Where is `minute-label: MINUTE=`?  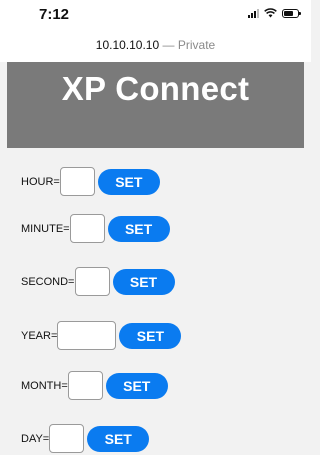
minute-label: MINUTE= is located at coordinates (45, 228).